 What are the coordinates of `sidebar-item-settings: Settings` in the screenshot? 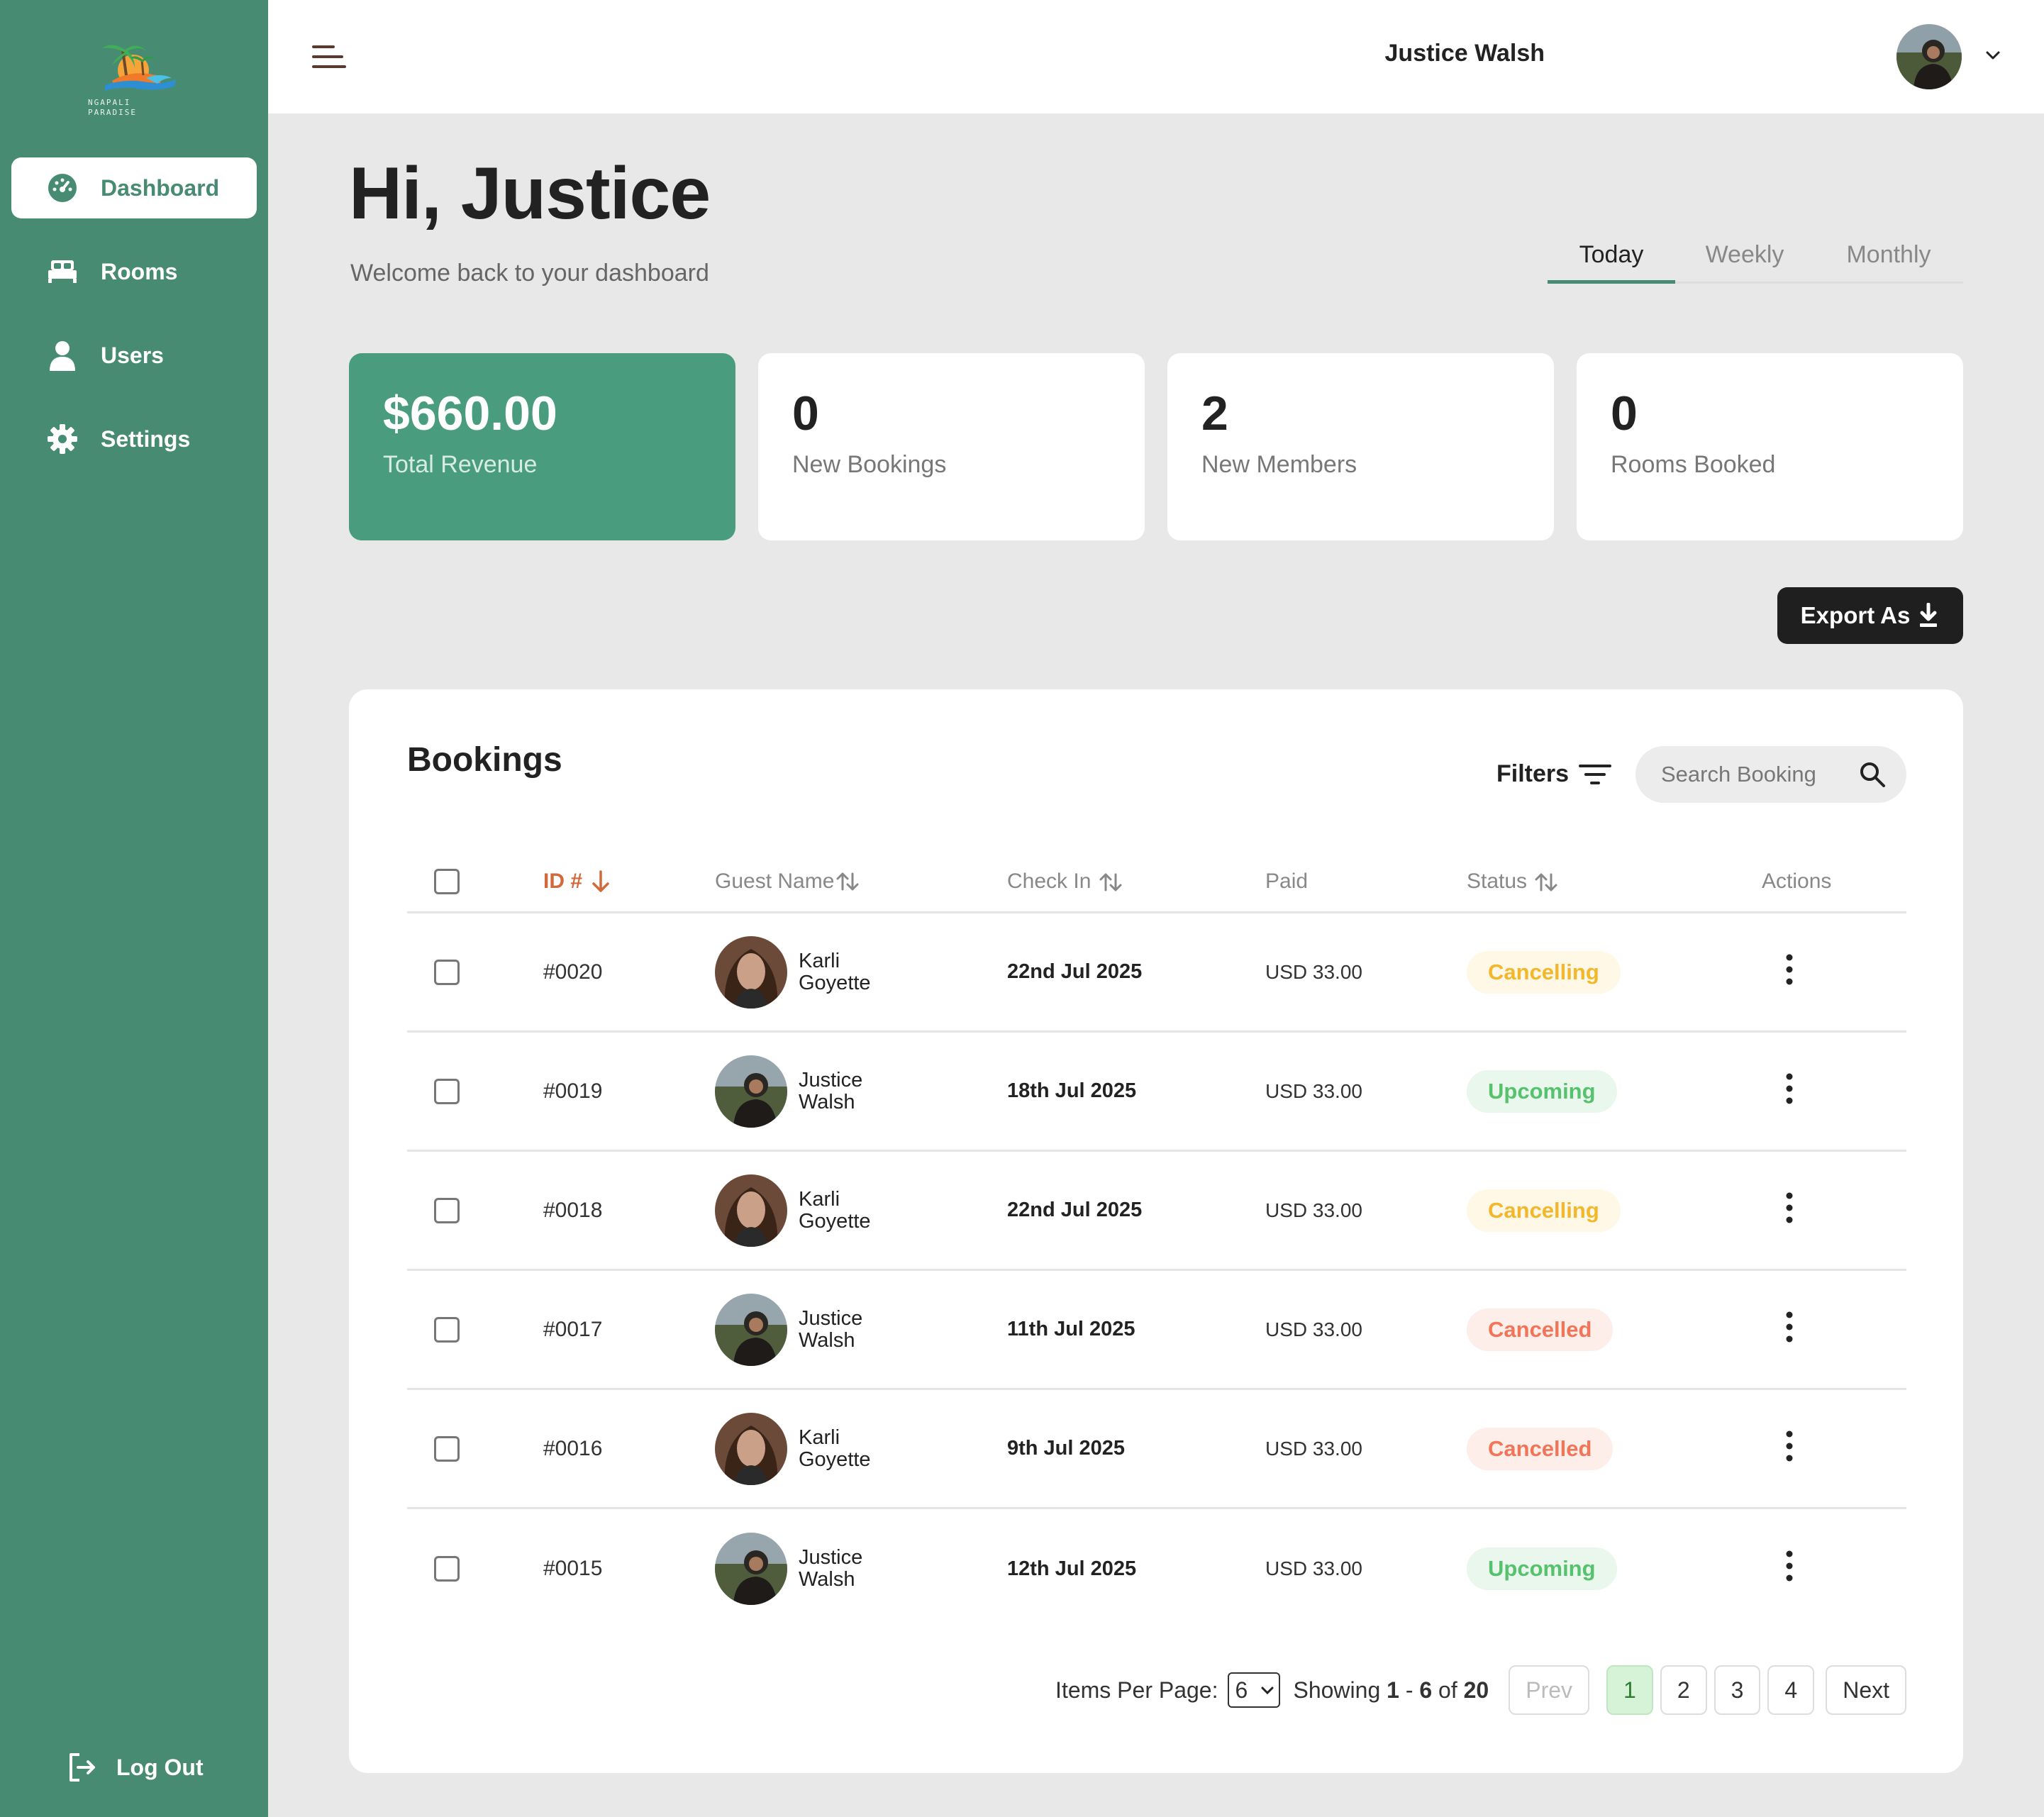 It's located at (134, 439).